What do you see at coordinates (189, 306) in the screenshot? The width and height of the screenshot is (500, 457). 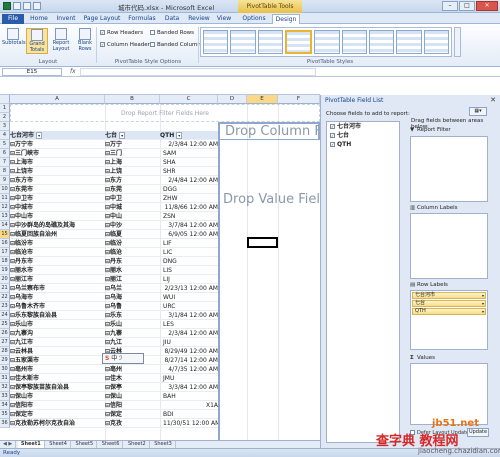 I see `pivot-row-label-code: URC` at bounding box center [189, 306].